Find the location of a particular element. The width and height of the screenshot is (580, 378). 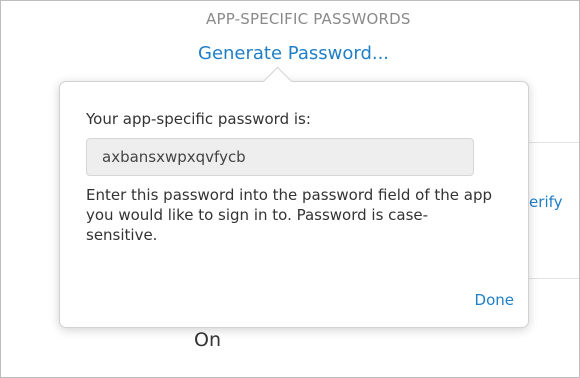

generated-password-field: axbansxwpxqvfycb is located at coordinates (280, 157).